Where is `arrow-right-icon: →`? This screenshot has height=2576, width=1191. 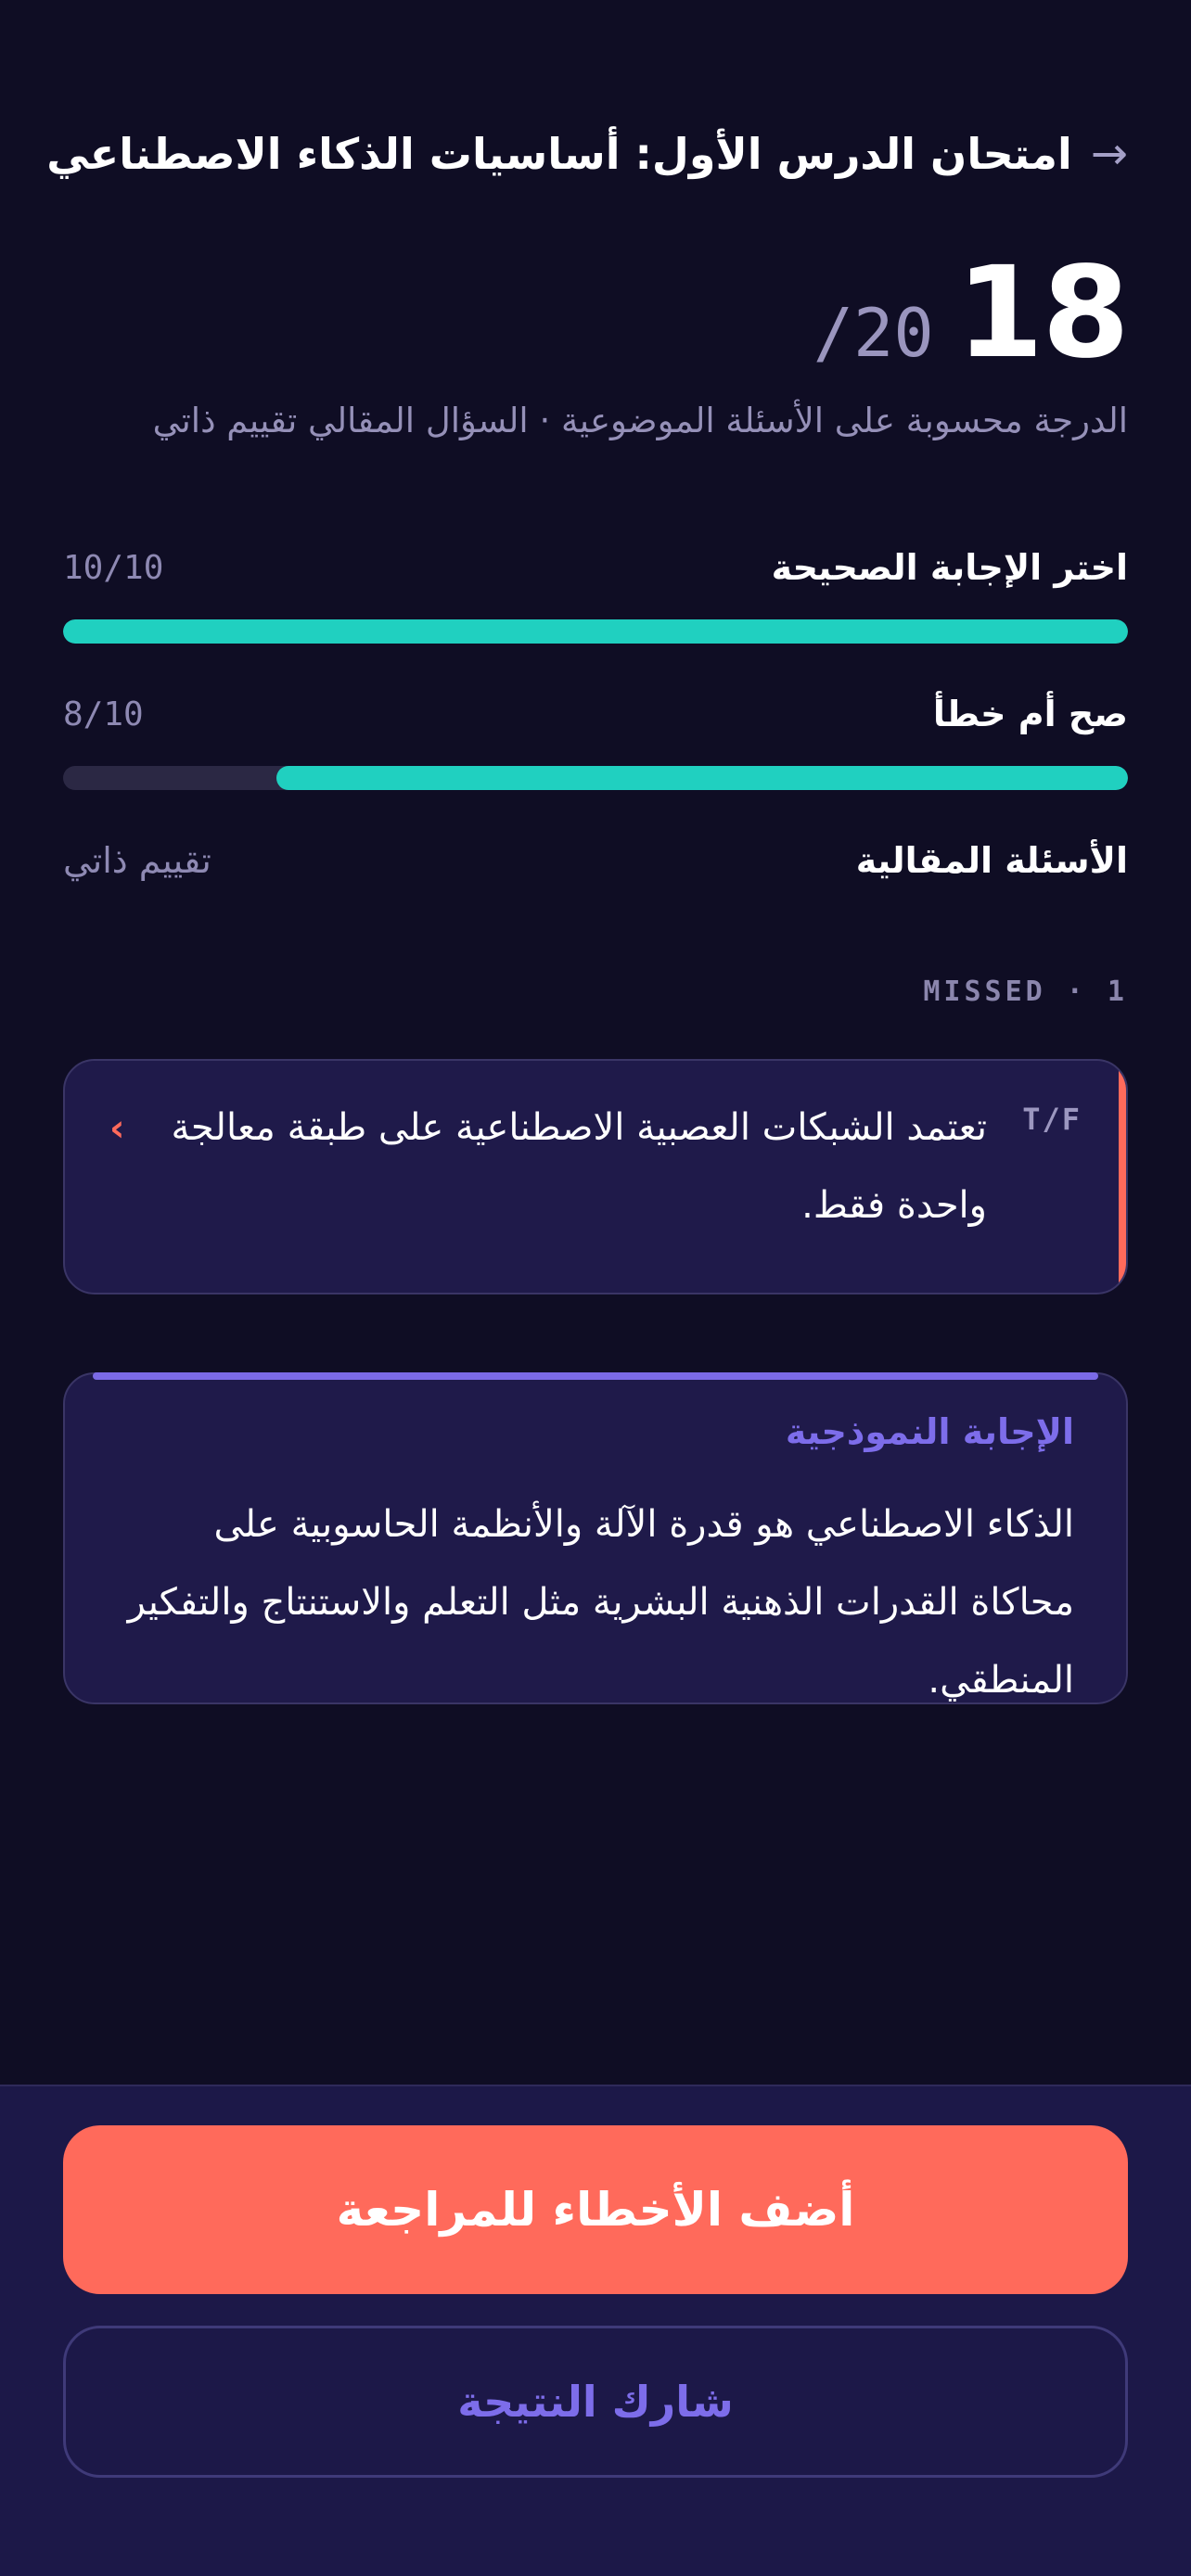 arrow-right-icon: → is located at coordinates (1110, 154).